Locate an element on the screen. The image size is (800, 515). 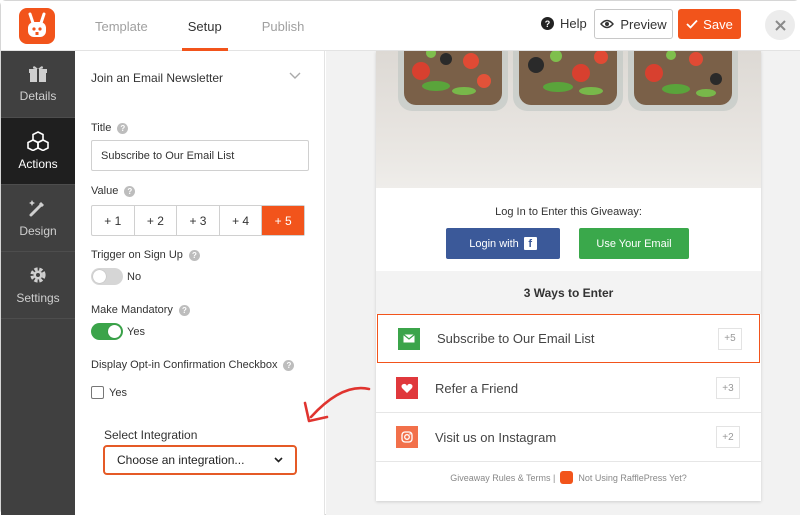
mandatory-state: Yes is located at coordinates (136, 332).